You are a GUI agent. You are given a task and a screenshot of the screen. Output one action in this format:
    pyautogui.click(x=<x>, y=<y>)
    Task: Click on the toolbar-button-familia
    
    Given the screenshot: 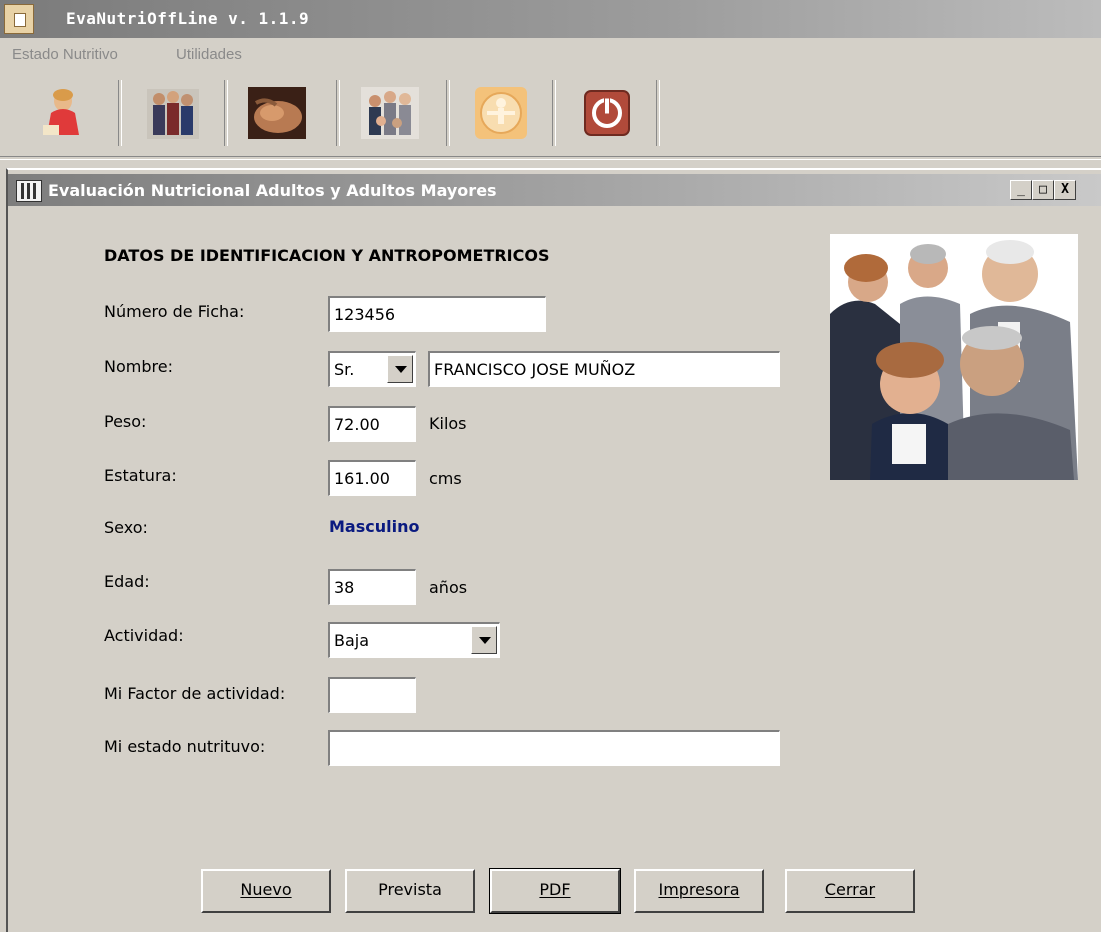 What is the action you would take?
    pyautogui.click(x=173, y=113)
    